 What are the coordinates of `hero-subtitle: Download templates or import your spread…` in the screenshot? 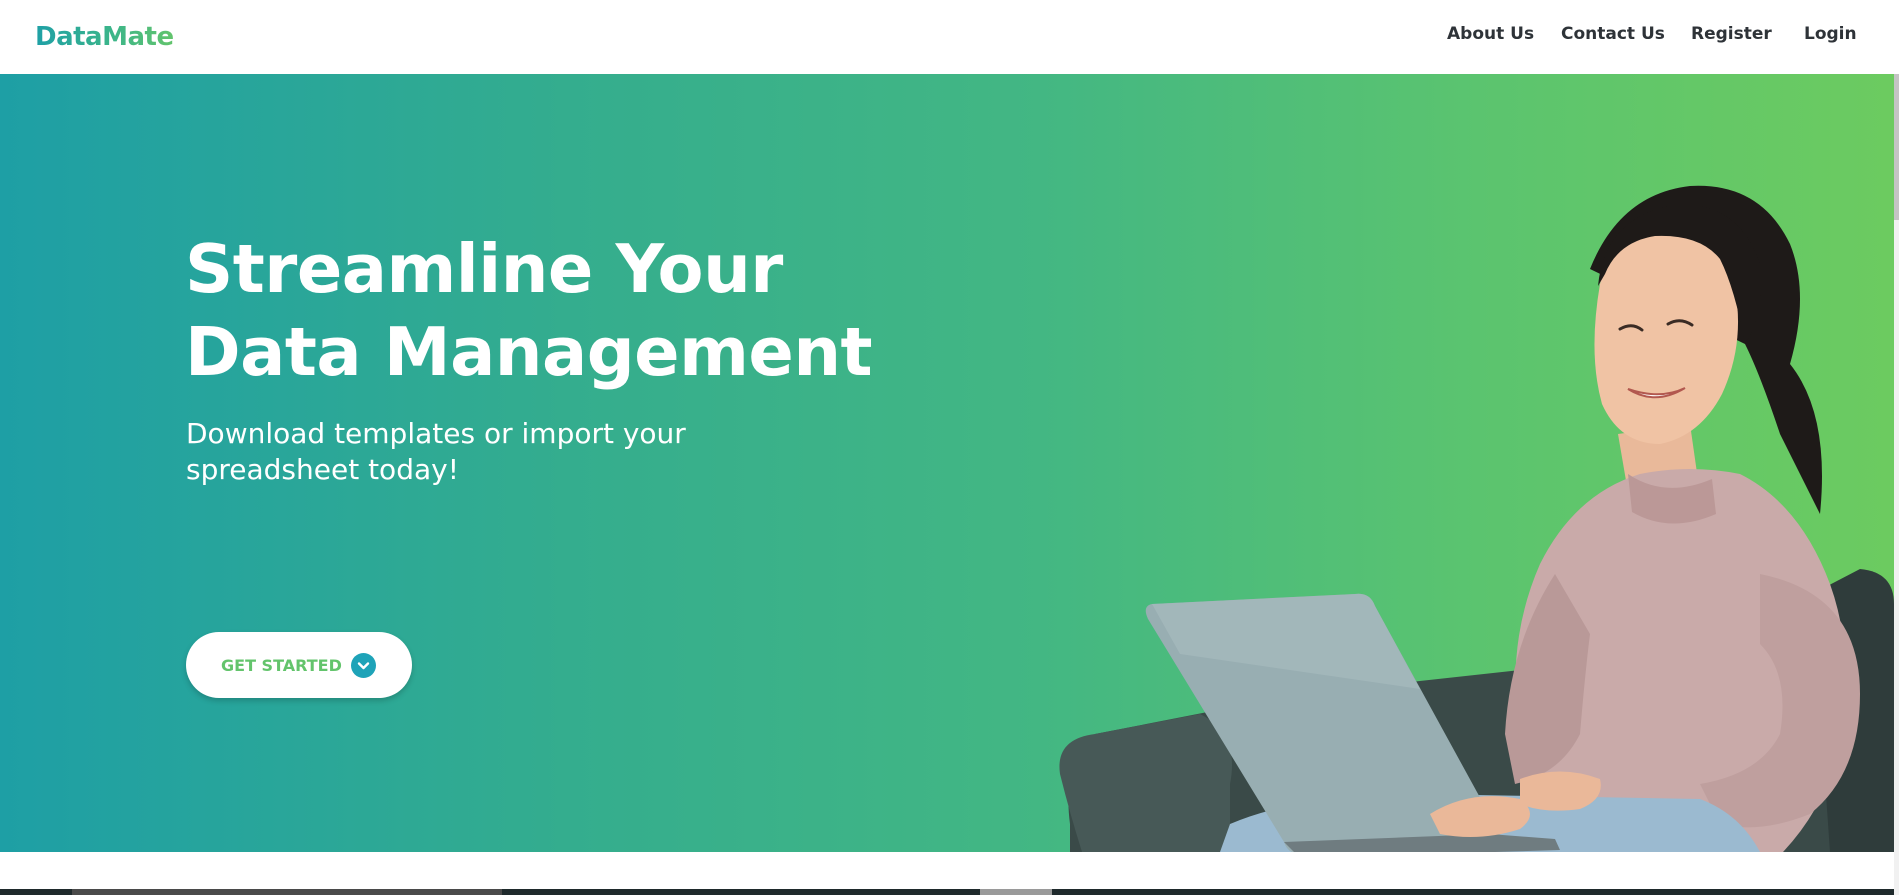 It's located at (466, 452).